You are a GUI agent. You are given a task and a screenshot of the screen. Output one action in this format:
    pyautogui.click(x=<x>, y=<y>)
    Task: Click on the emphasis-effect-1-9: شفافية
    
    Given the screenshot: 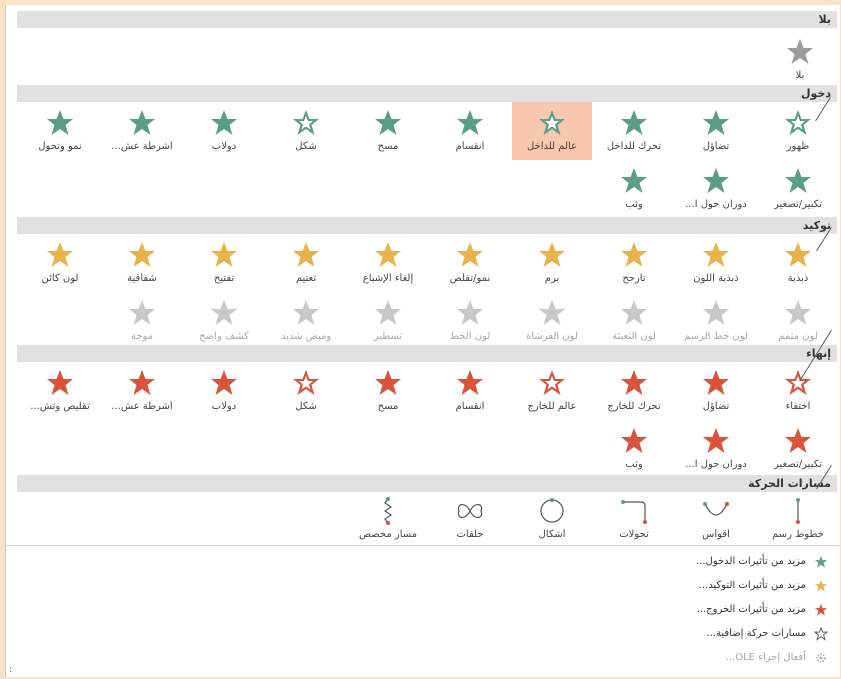 What is the action you would take?
    pyautogui.click(x=142, y=263)
    